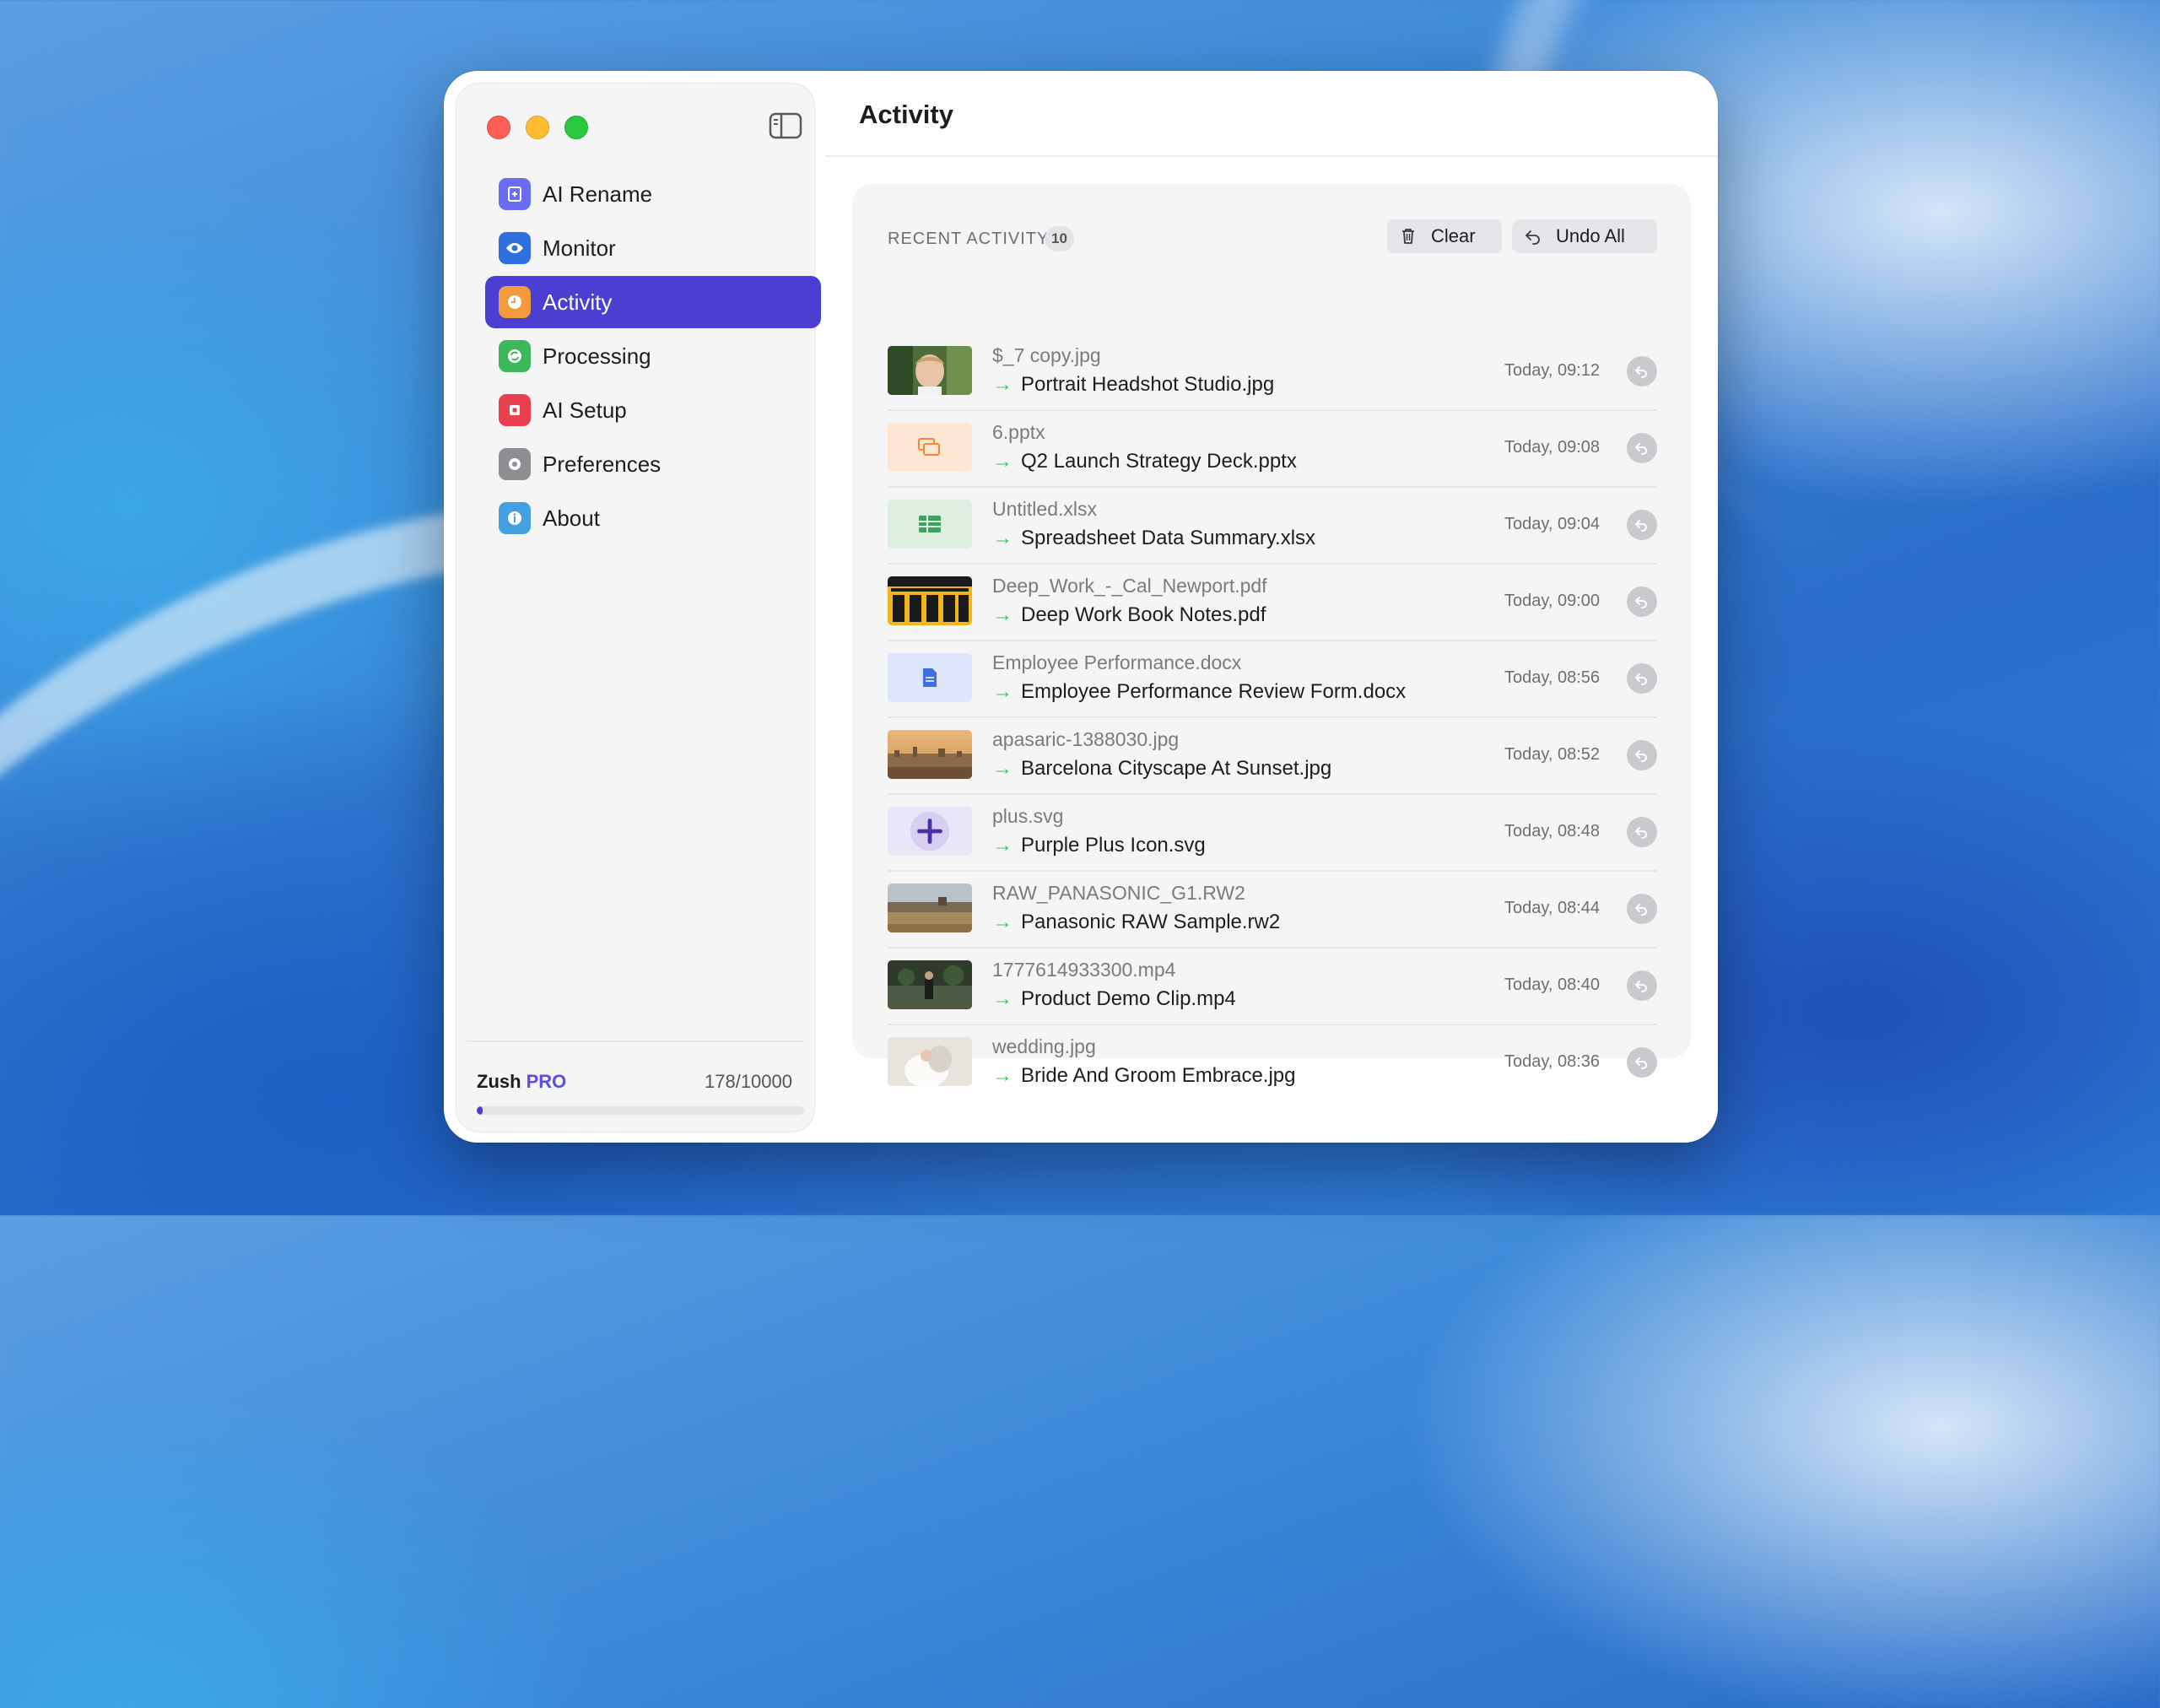  What do you see at coordinates (515, 248) in the screenshot?
I see `eye-icon` at bounding box center [515, 248].